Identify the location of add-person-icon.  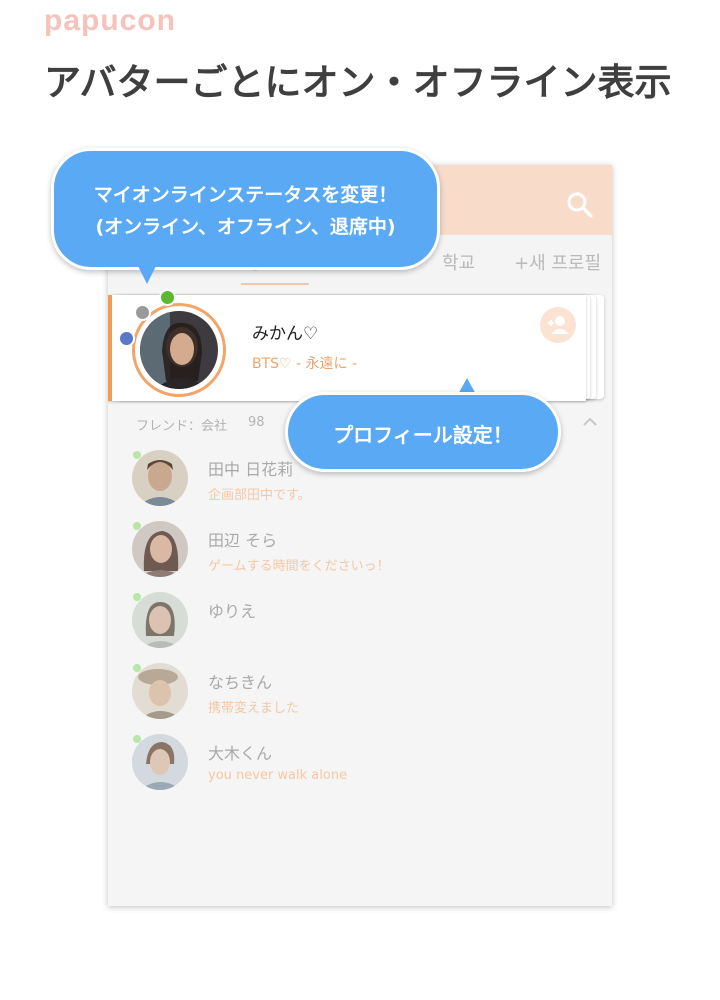
(558, 325).